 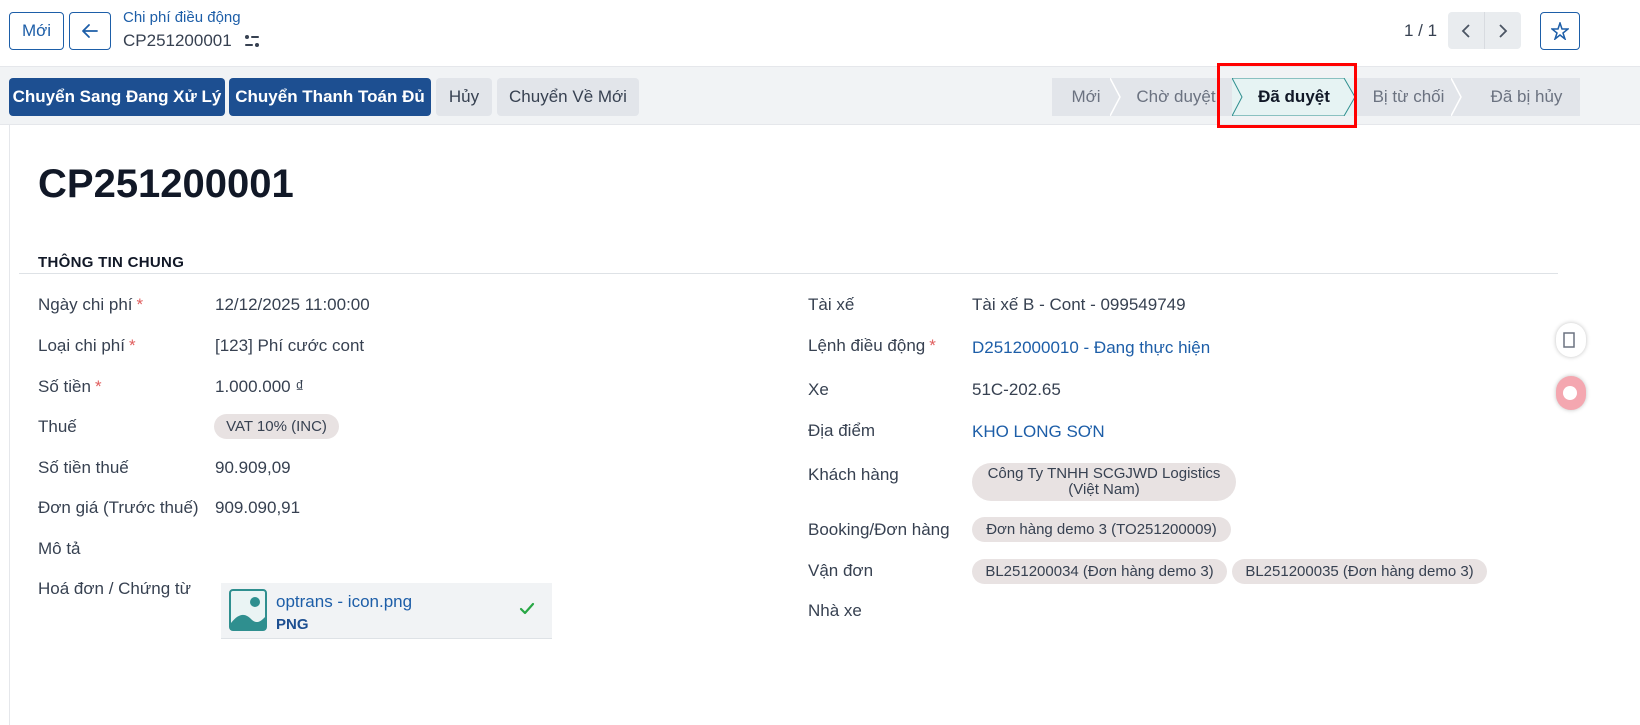 What do you see at coordinates (248, 610) in the screenshot?
I see `image-file-icon` at bounding box center [248, 610].